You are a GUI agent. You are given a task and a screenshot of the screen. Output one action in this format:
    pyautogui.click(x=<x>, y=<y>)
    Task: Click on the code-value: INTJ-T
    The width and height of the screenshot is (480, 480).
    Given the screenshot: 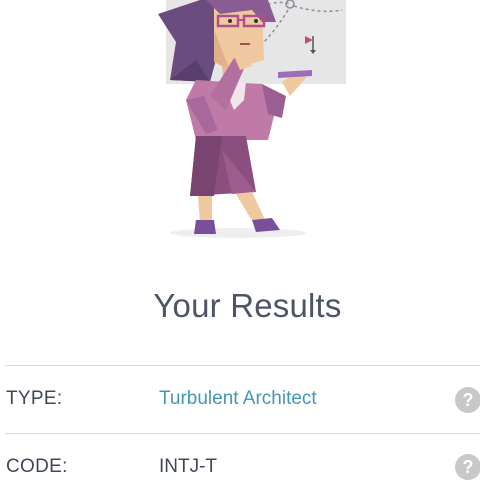 What is the action you would take?
    pyautogui.click(x=188, y=466)
    